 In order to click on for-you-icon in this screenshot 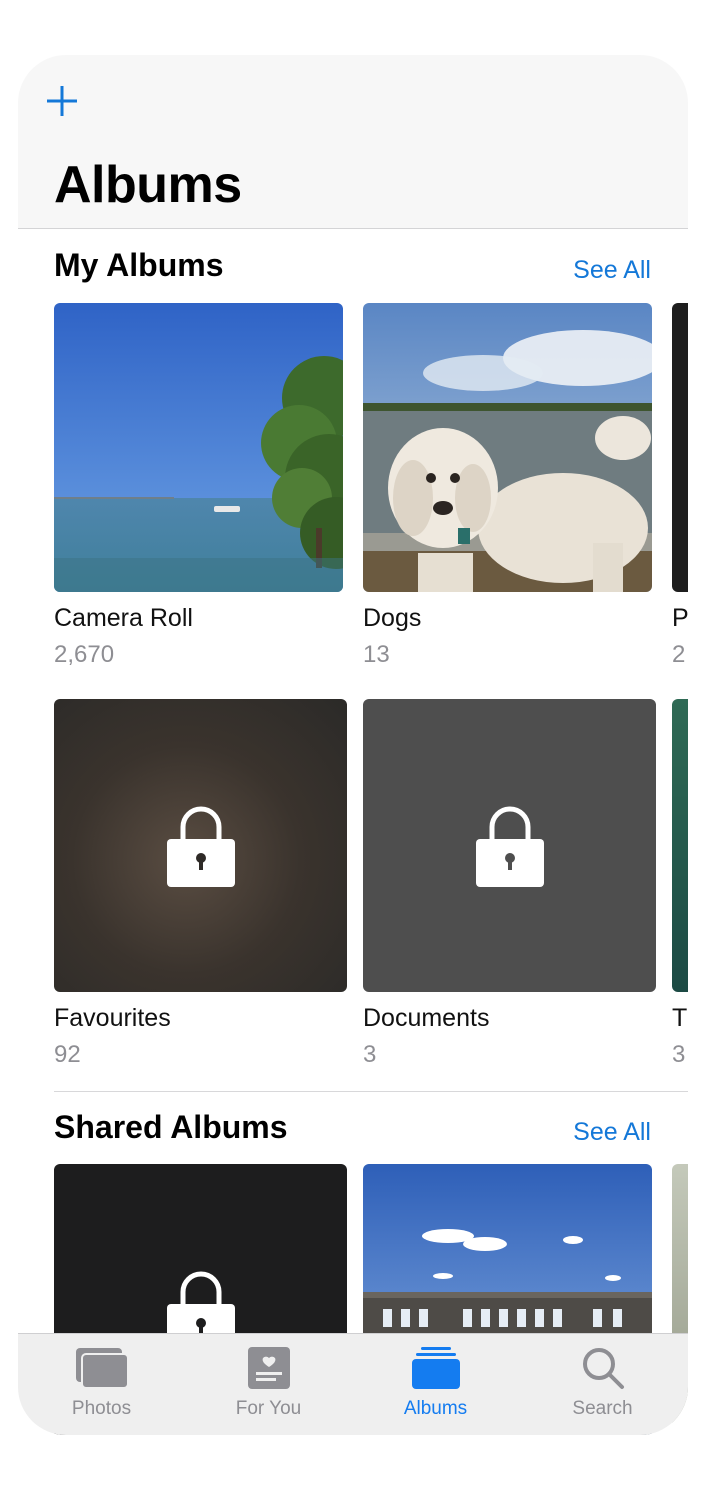, I will do `click(268, 1368)`.